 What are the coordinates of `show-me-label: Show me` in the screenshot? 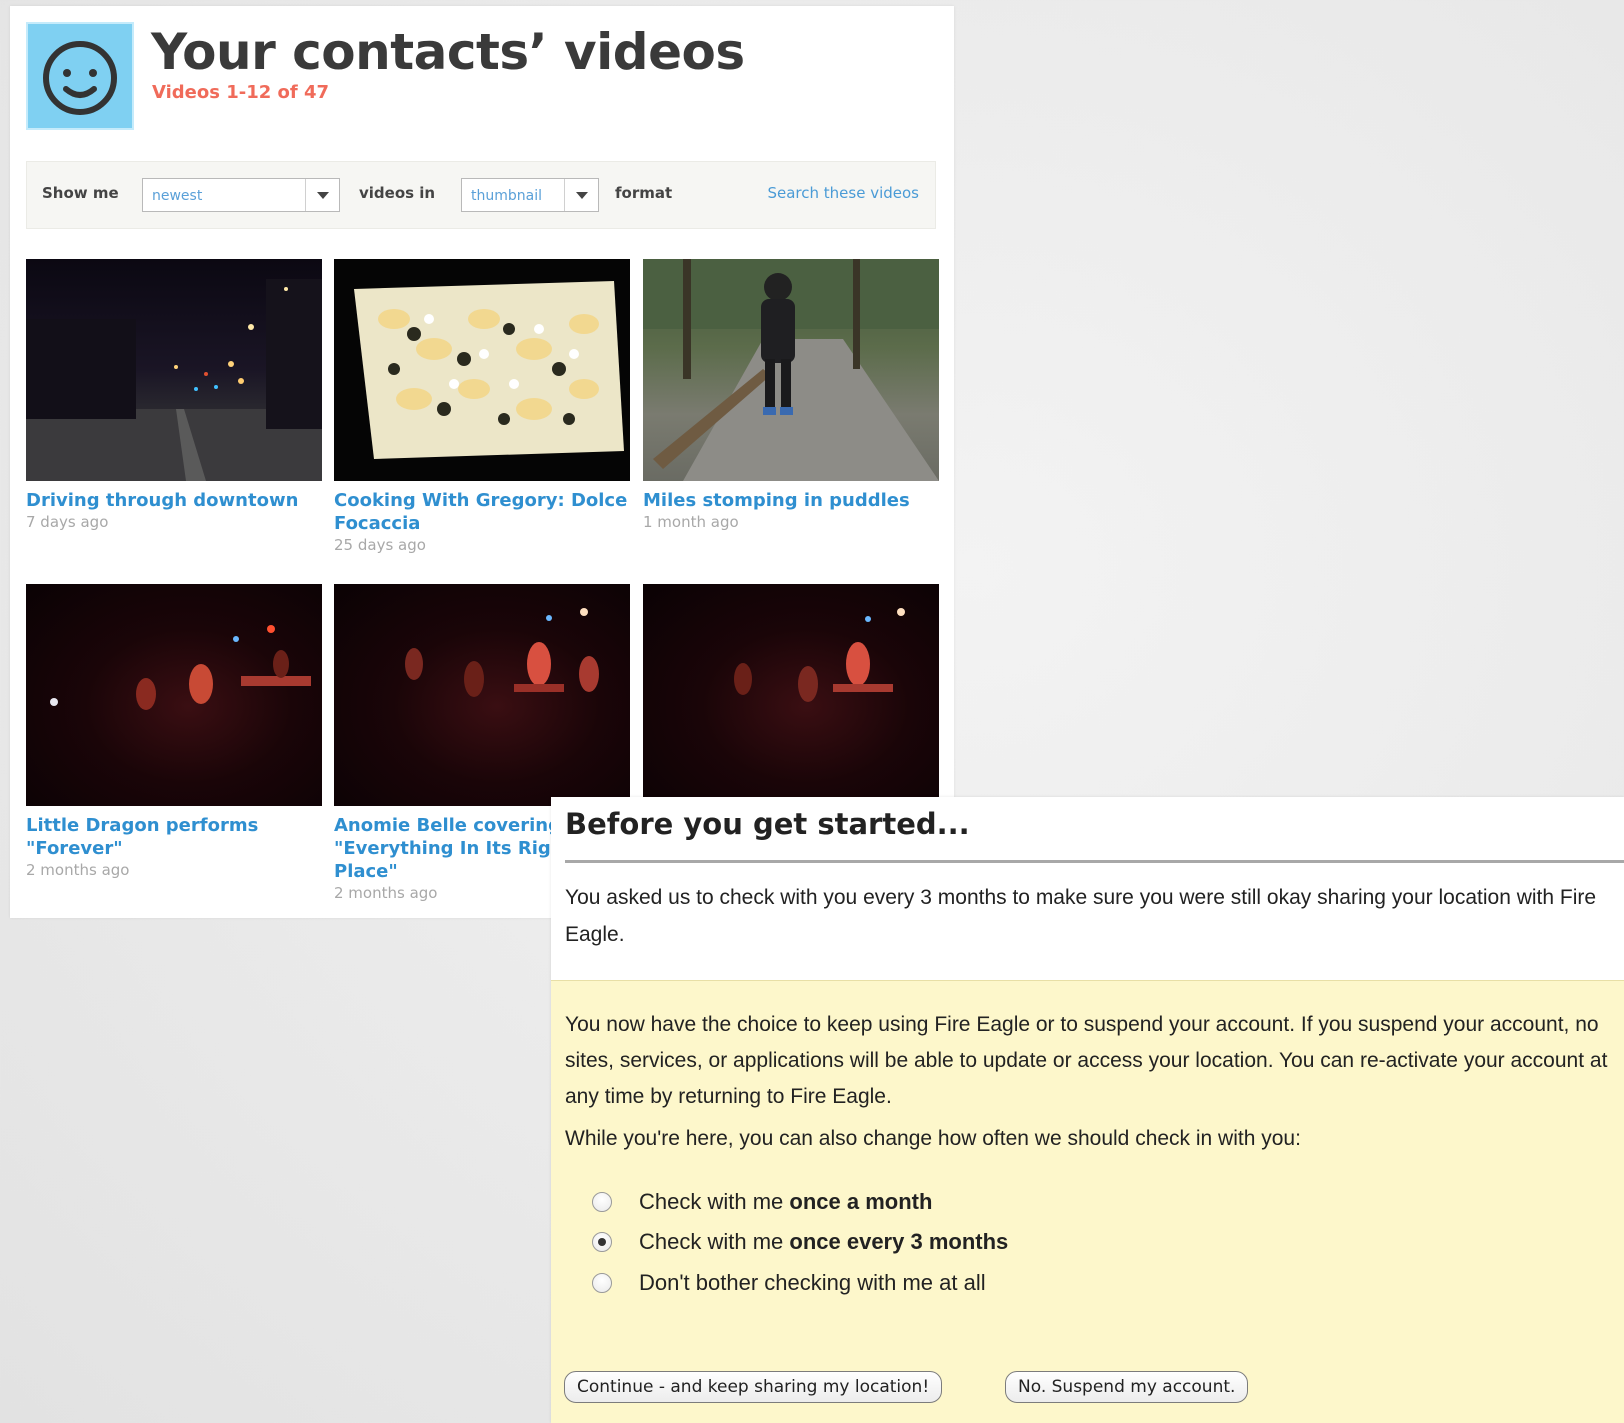 It's located at (80, 193).